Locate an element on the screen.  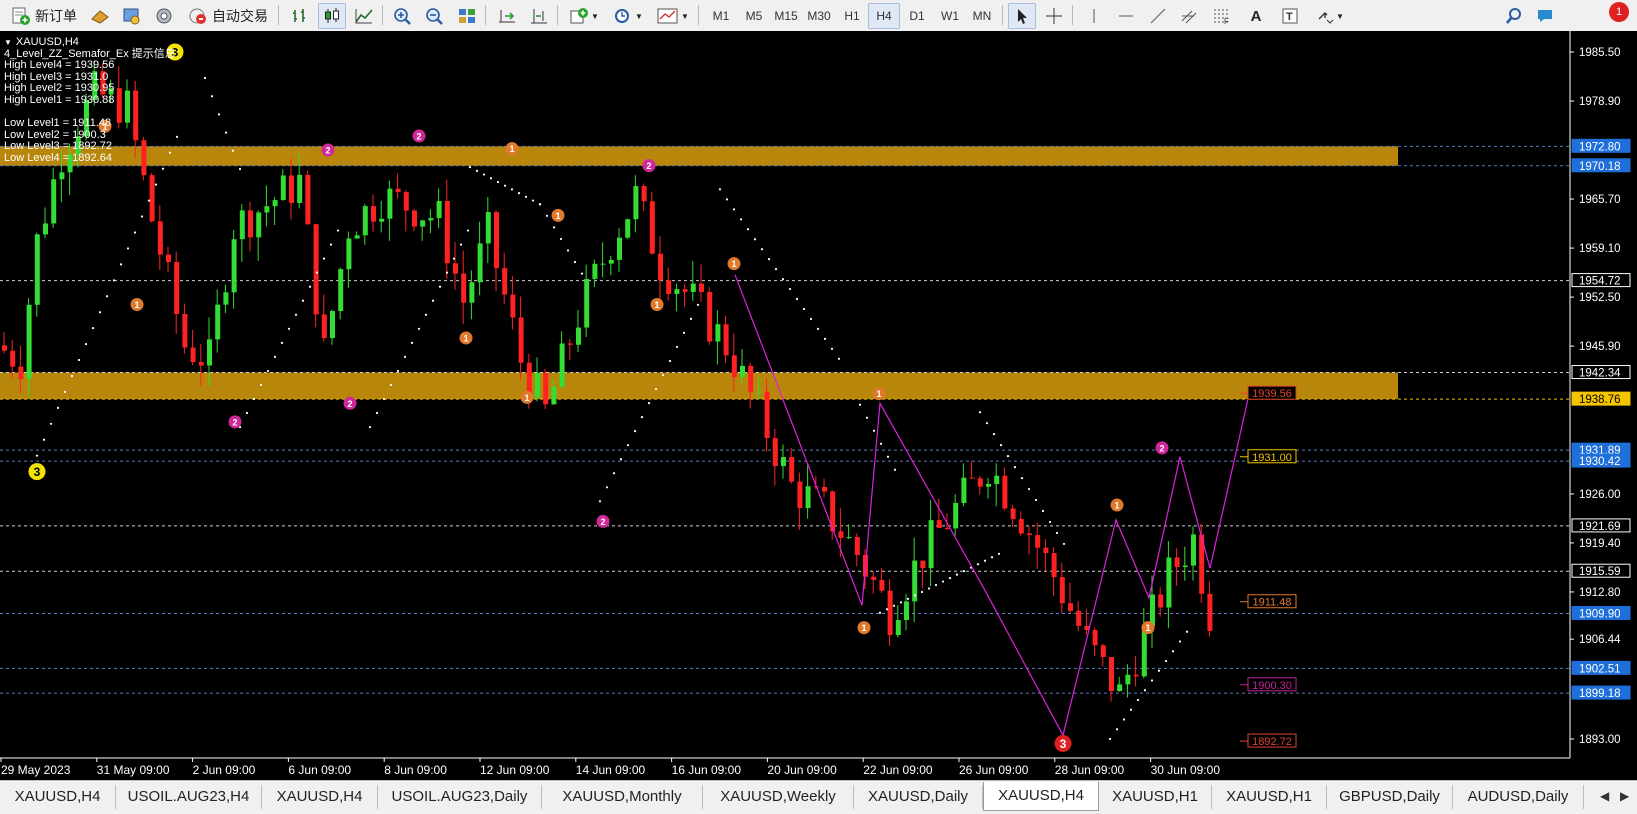
timeframe-d1: D1 is located at coordinates (917, 16).